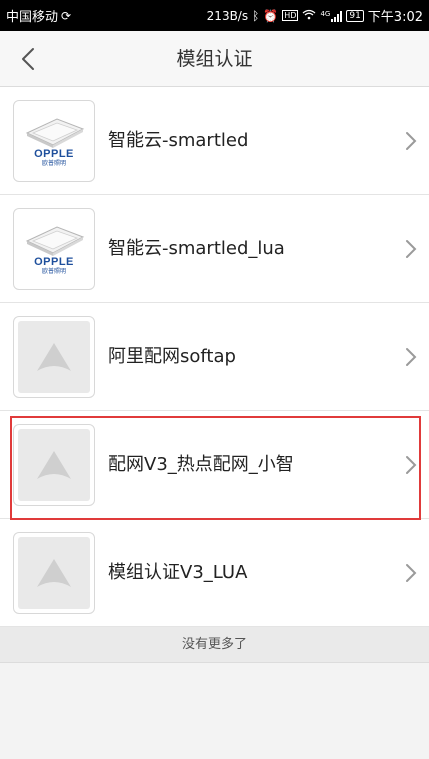 This screenshot has height=759, width=429. I want to click on status-bar: 中国移动 ⟳ 213B/s ᛒ ⏰ HD 4G 91 下午3:02, so click(214, 15).